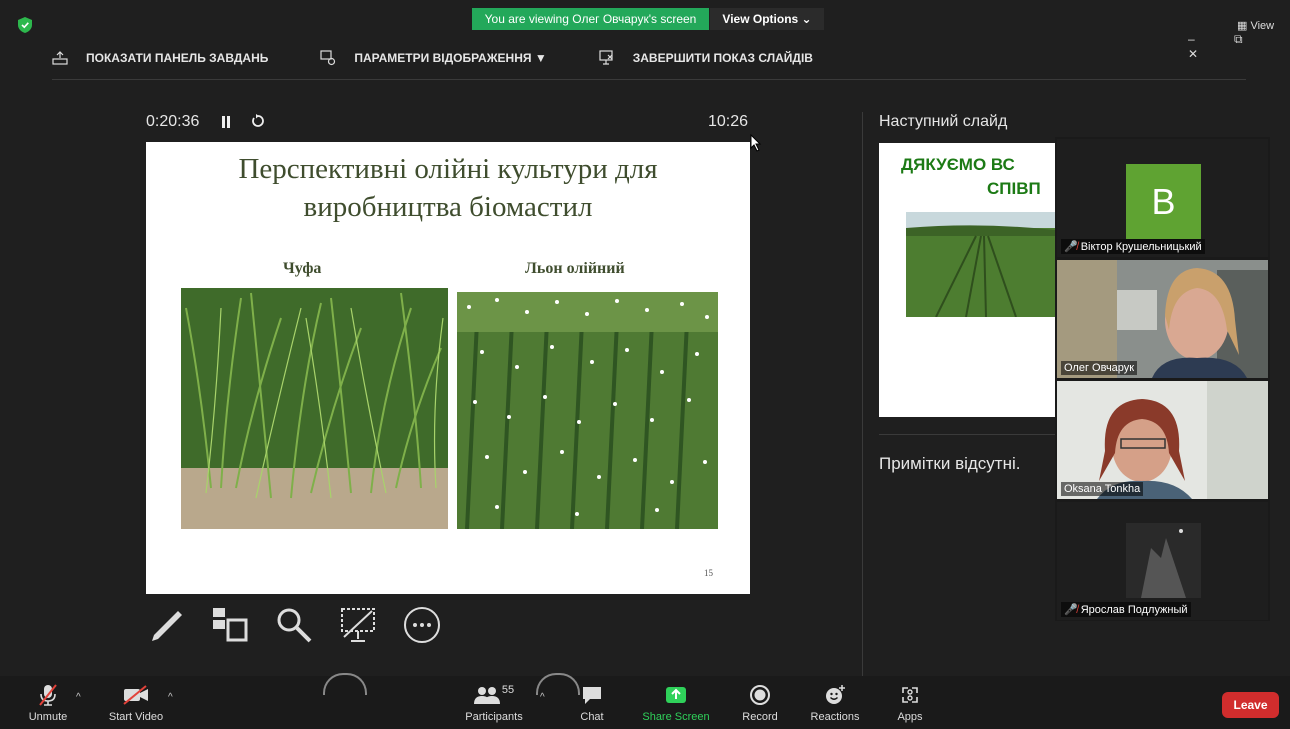 This screenshot has width=1290, height=729. I want to click on reactions-icon, so click(835, 694).